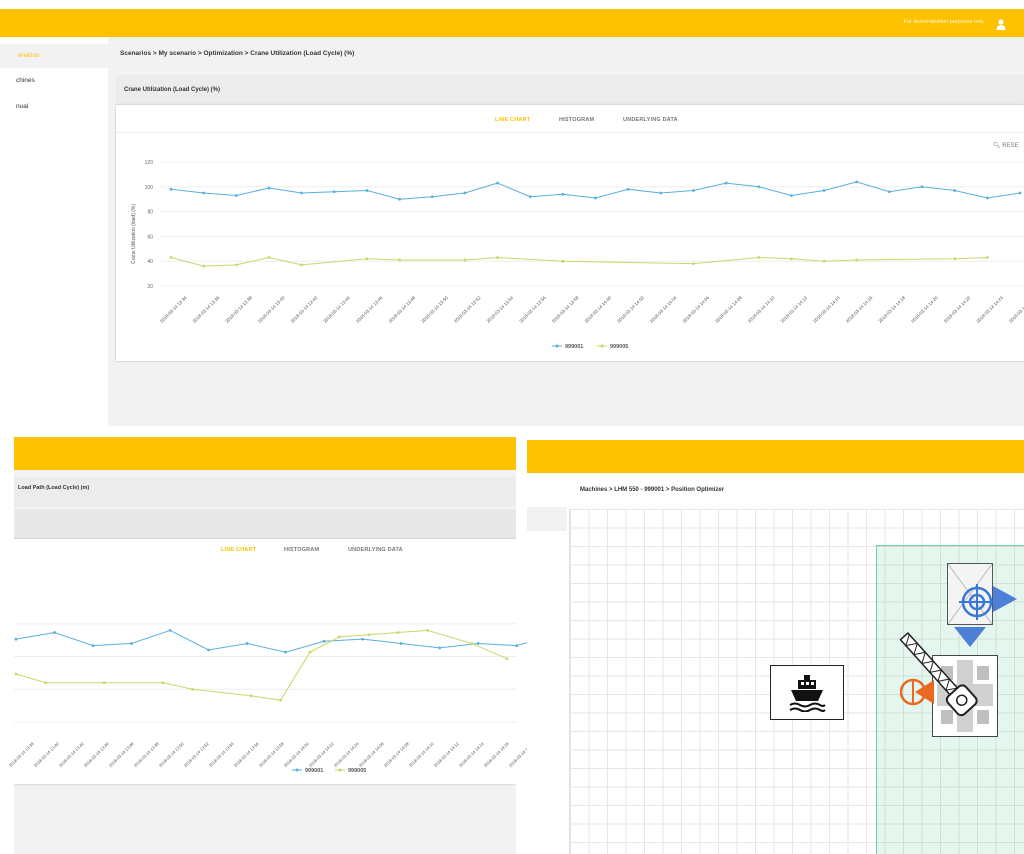 The height and width of the screenshot is (854, 1024). Describe the element at coordinates (223, 53) in the screenshot. I see `breadcrumb-item: Optimization` at that location.